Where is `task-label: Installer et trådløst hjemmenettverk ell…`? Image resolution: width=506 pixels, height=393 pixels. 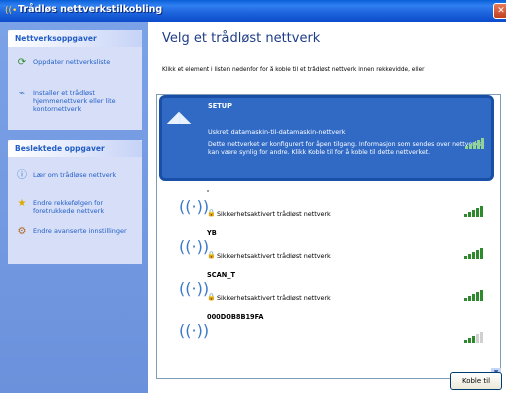 task-label: Installer et trådløst hjemmenettverk ell… is located at coordinates (74, 101).